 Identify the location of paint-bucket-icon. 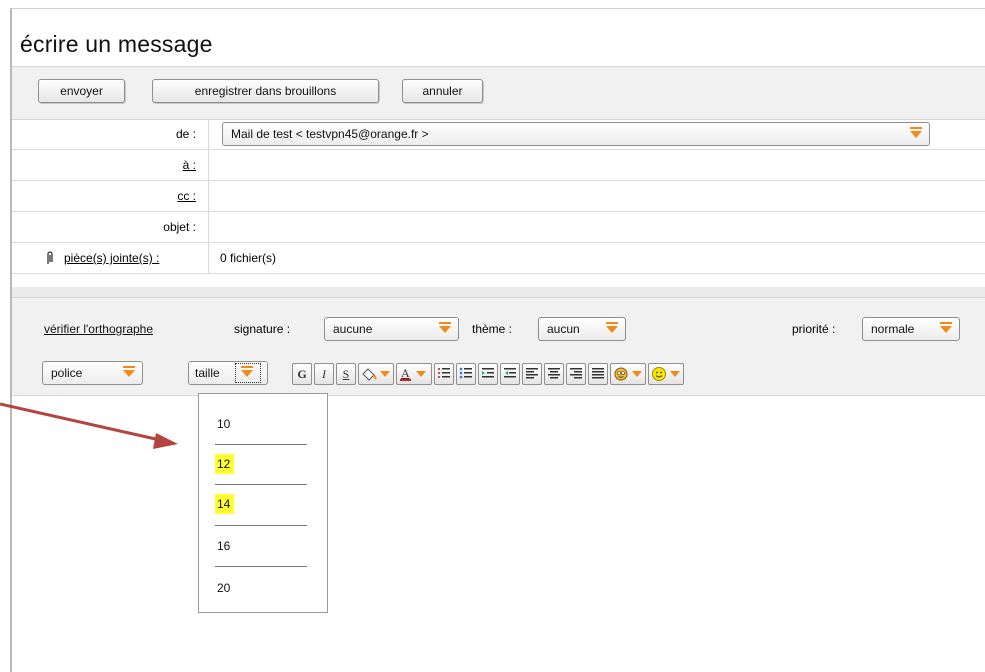
(376, 374).